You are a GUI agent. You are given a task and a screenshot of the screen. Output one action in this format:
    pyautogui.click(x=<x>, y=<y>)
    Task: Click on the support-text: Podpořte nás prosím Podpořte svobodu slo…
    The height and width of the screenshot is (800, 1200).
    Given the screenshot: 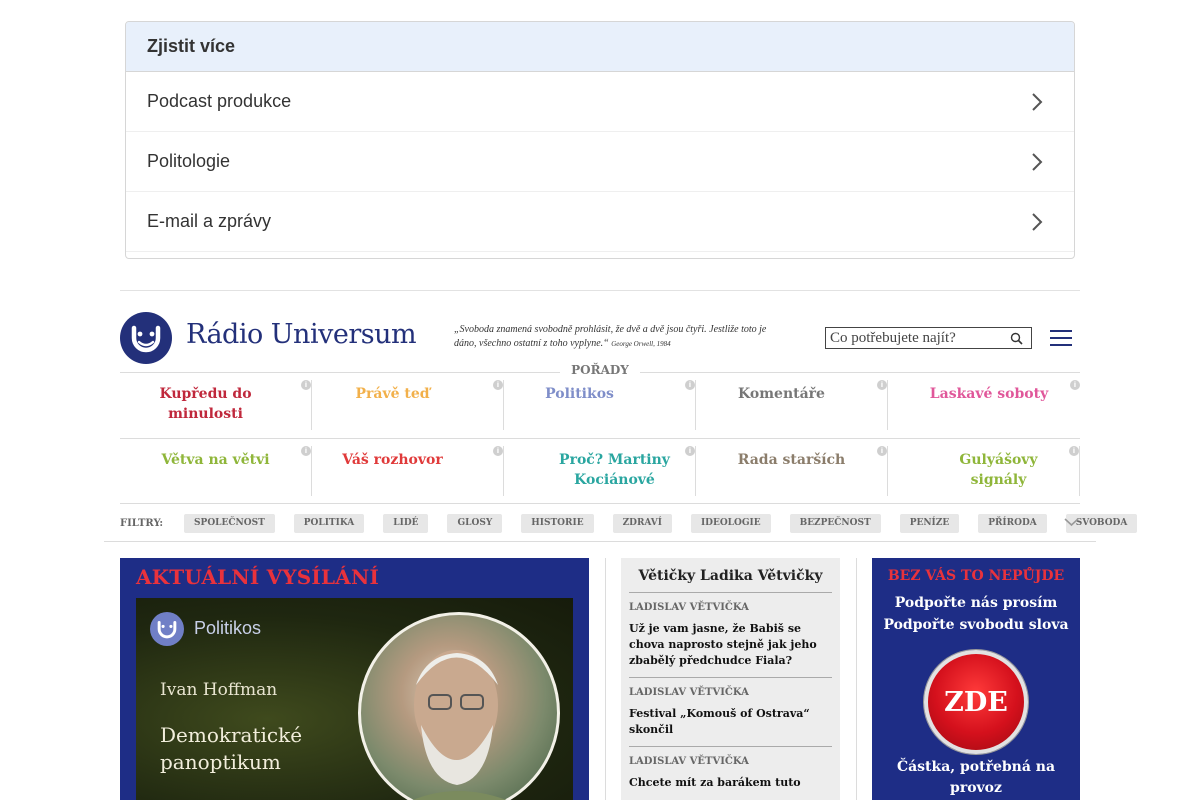 What is the action you would take?
    pyautogui.click(x=976, y=614)
    